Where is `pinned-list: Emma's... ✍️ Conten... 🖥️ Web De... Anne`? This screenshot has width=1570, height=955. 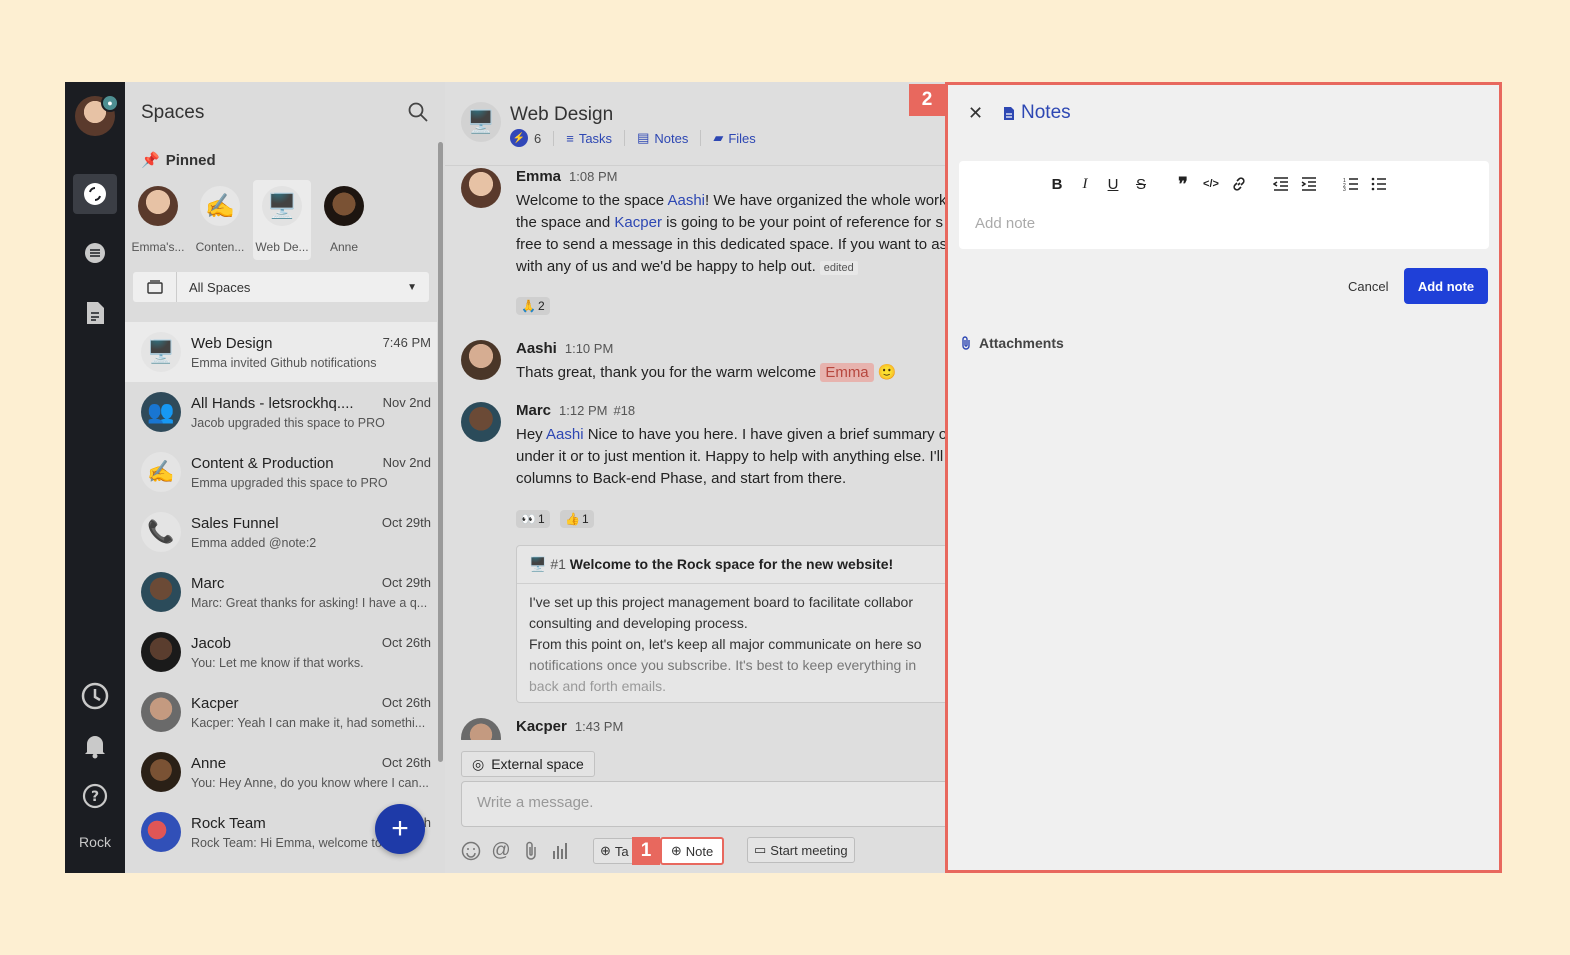
pinned-list: Emma's... ✍️ Conten... 🖥️ Web De... Anne is located at coordinates (251, 220).